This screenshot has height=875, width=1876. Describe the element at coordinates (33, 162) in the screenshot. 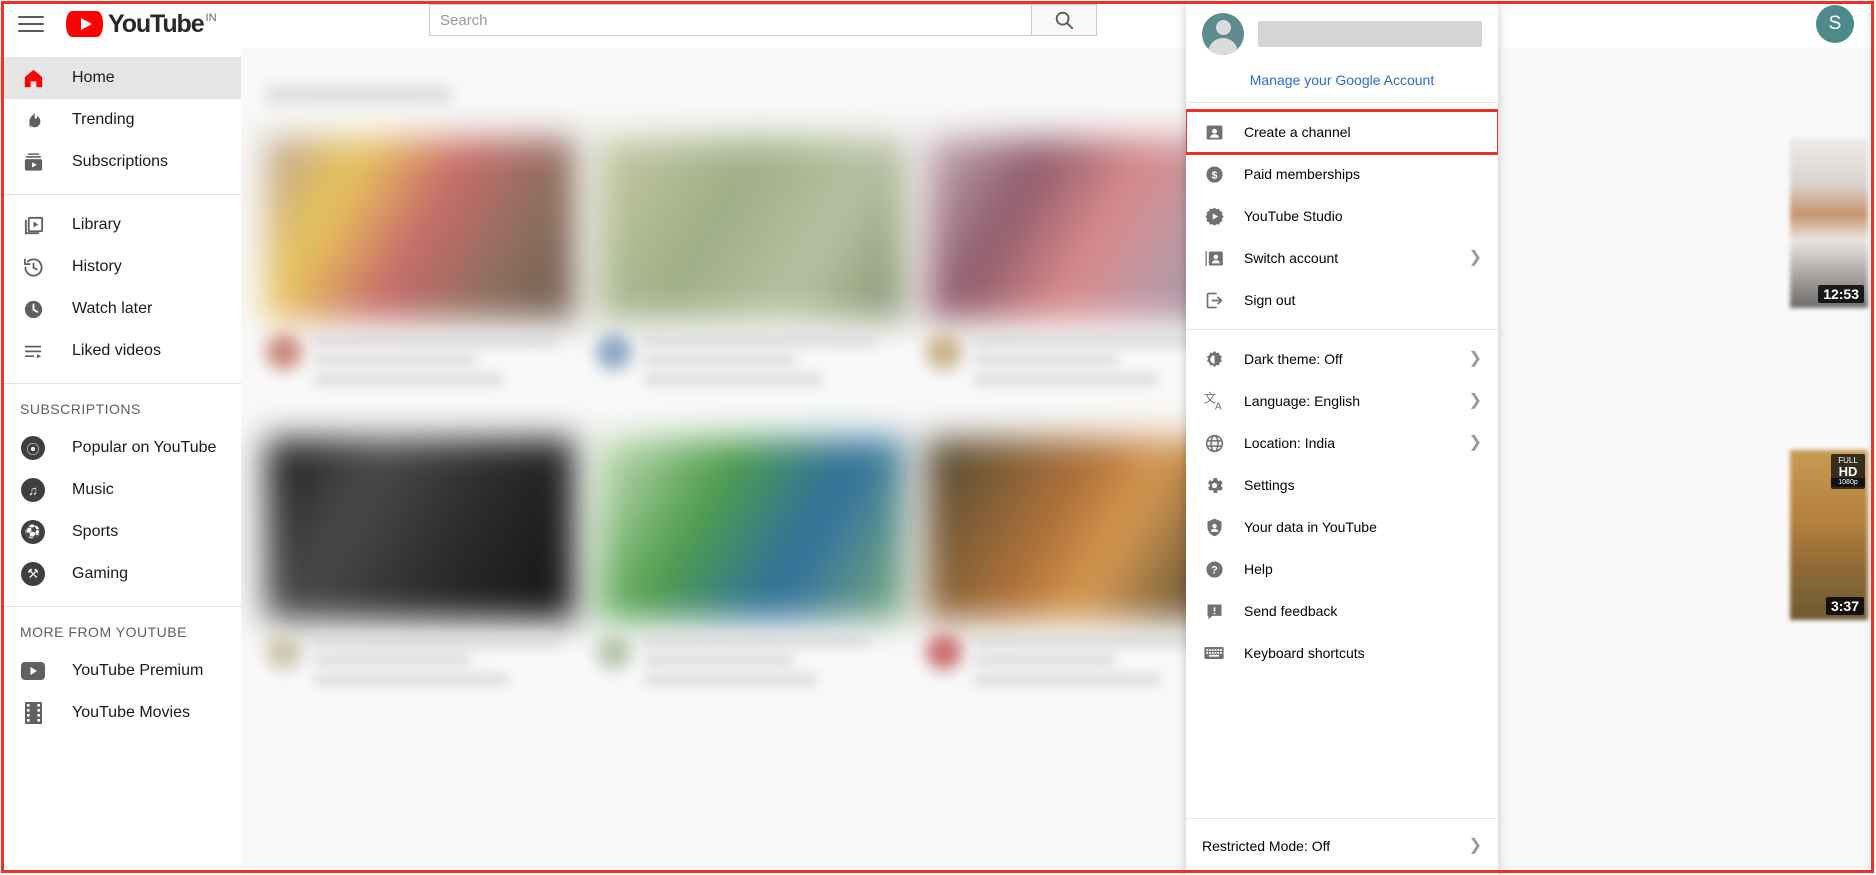

I see `subscriptions-icon` at that location.